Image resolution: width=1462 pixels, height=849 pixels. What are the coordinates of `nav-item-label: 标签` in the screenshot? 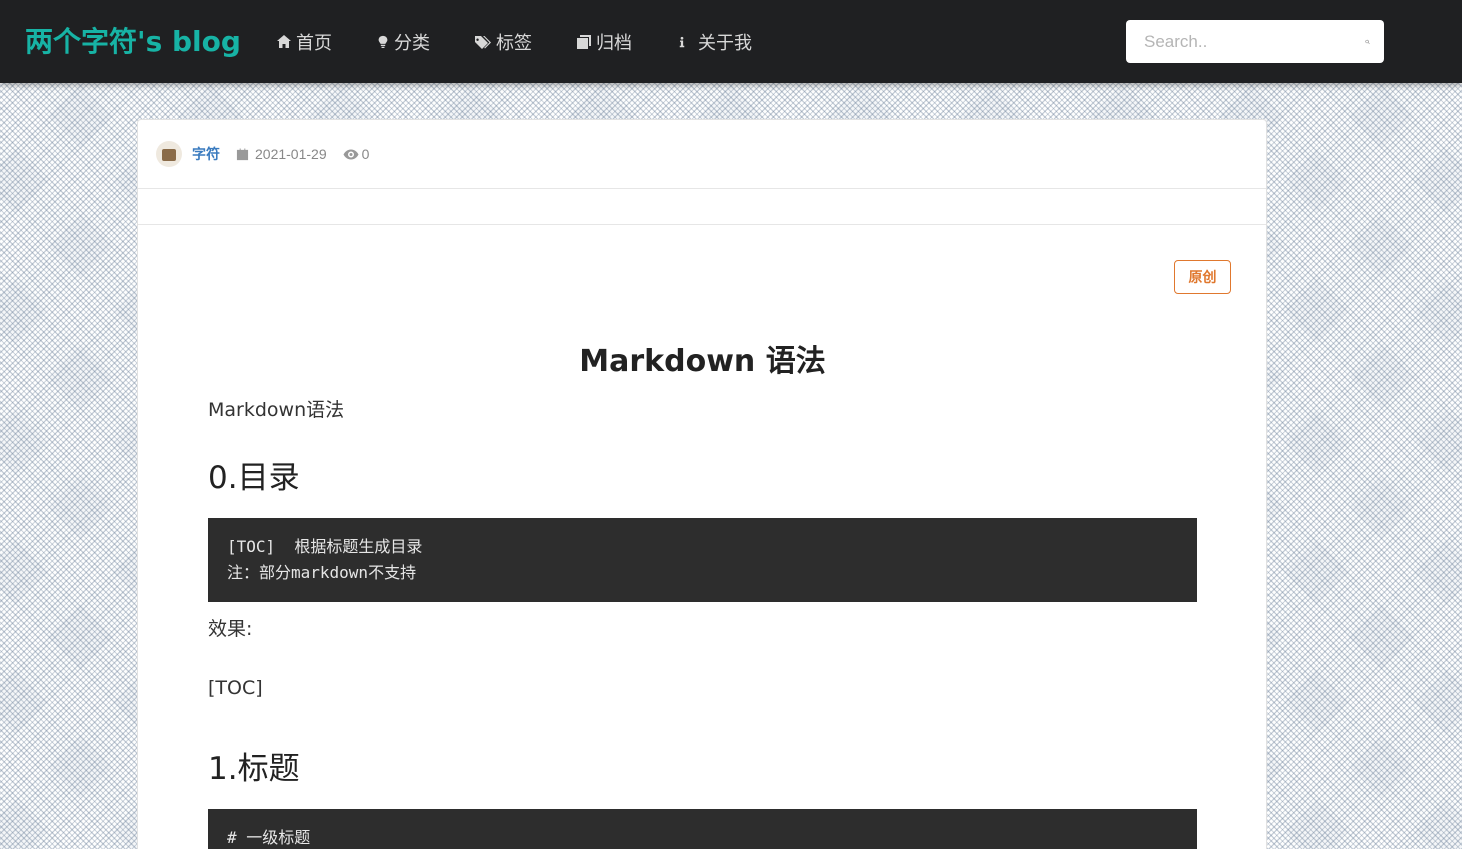 It's located at (514, 43).